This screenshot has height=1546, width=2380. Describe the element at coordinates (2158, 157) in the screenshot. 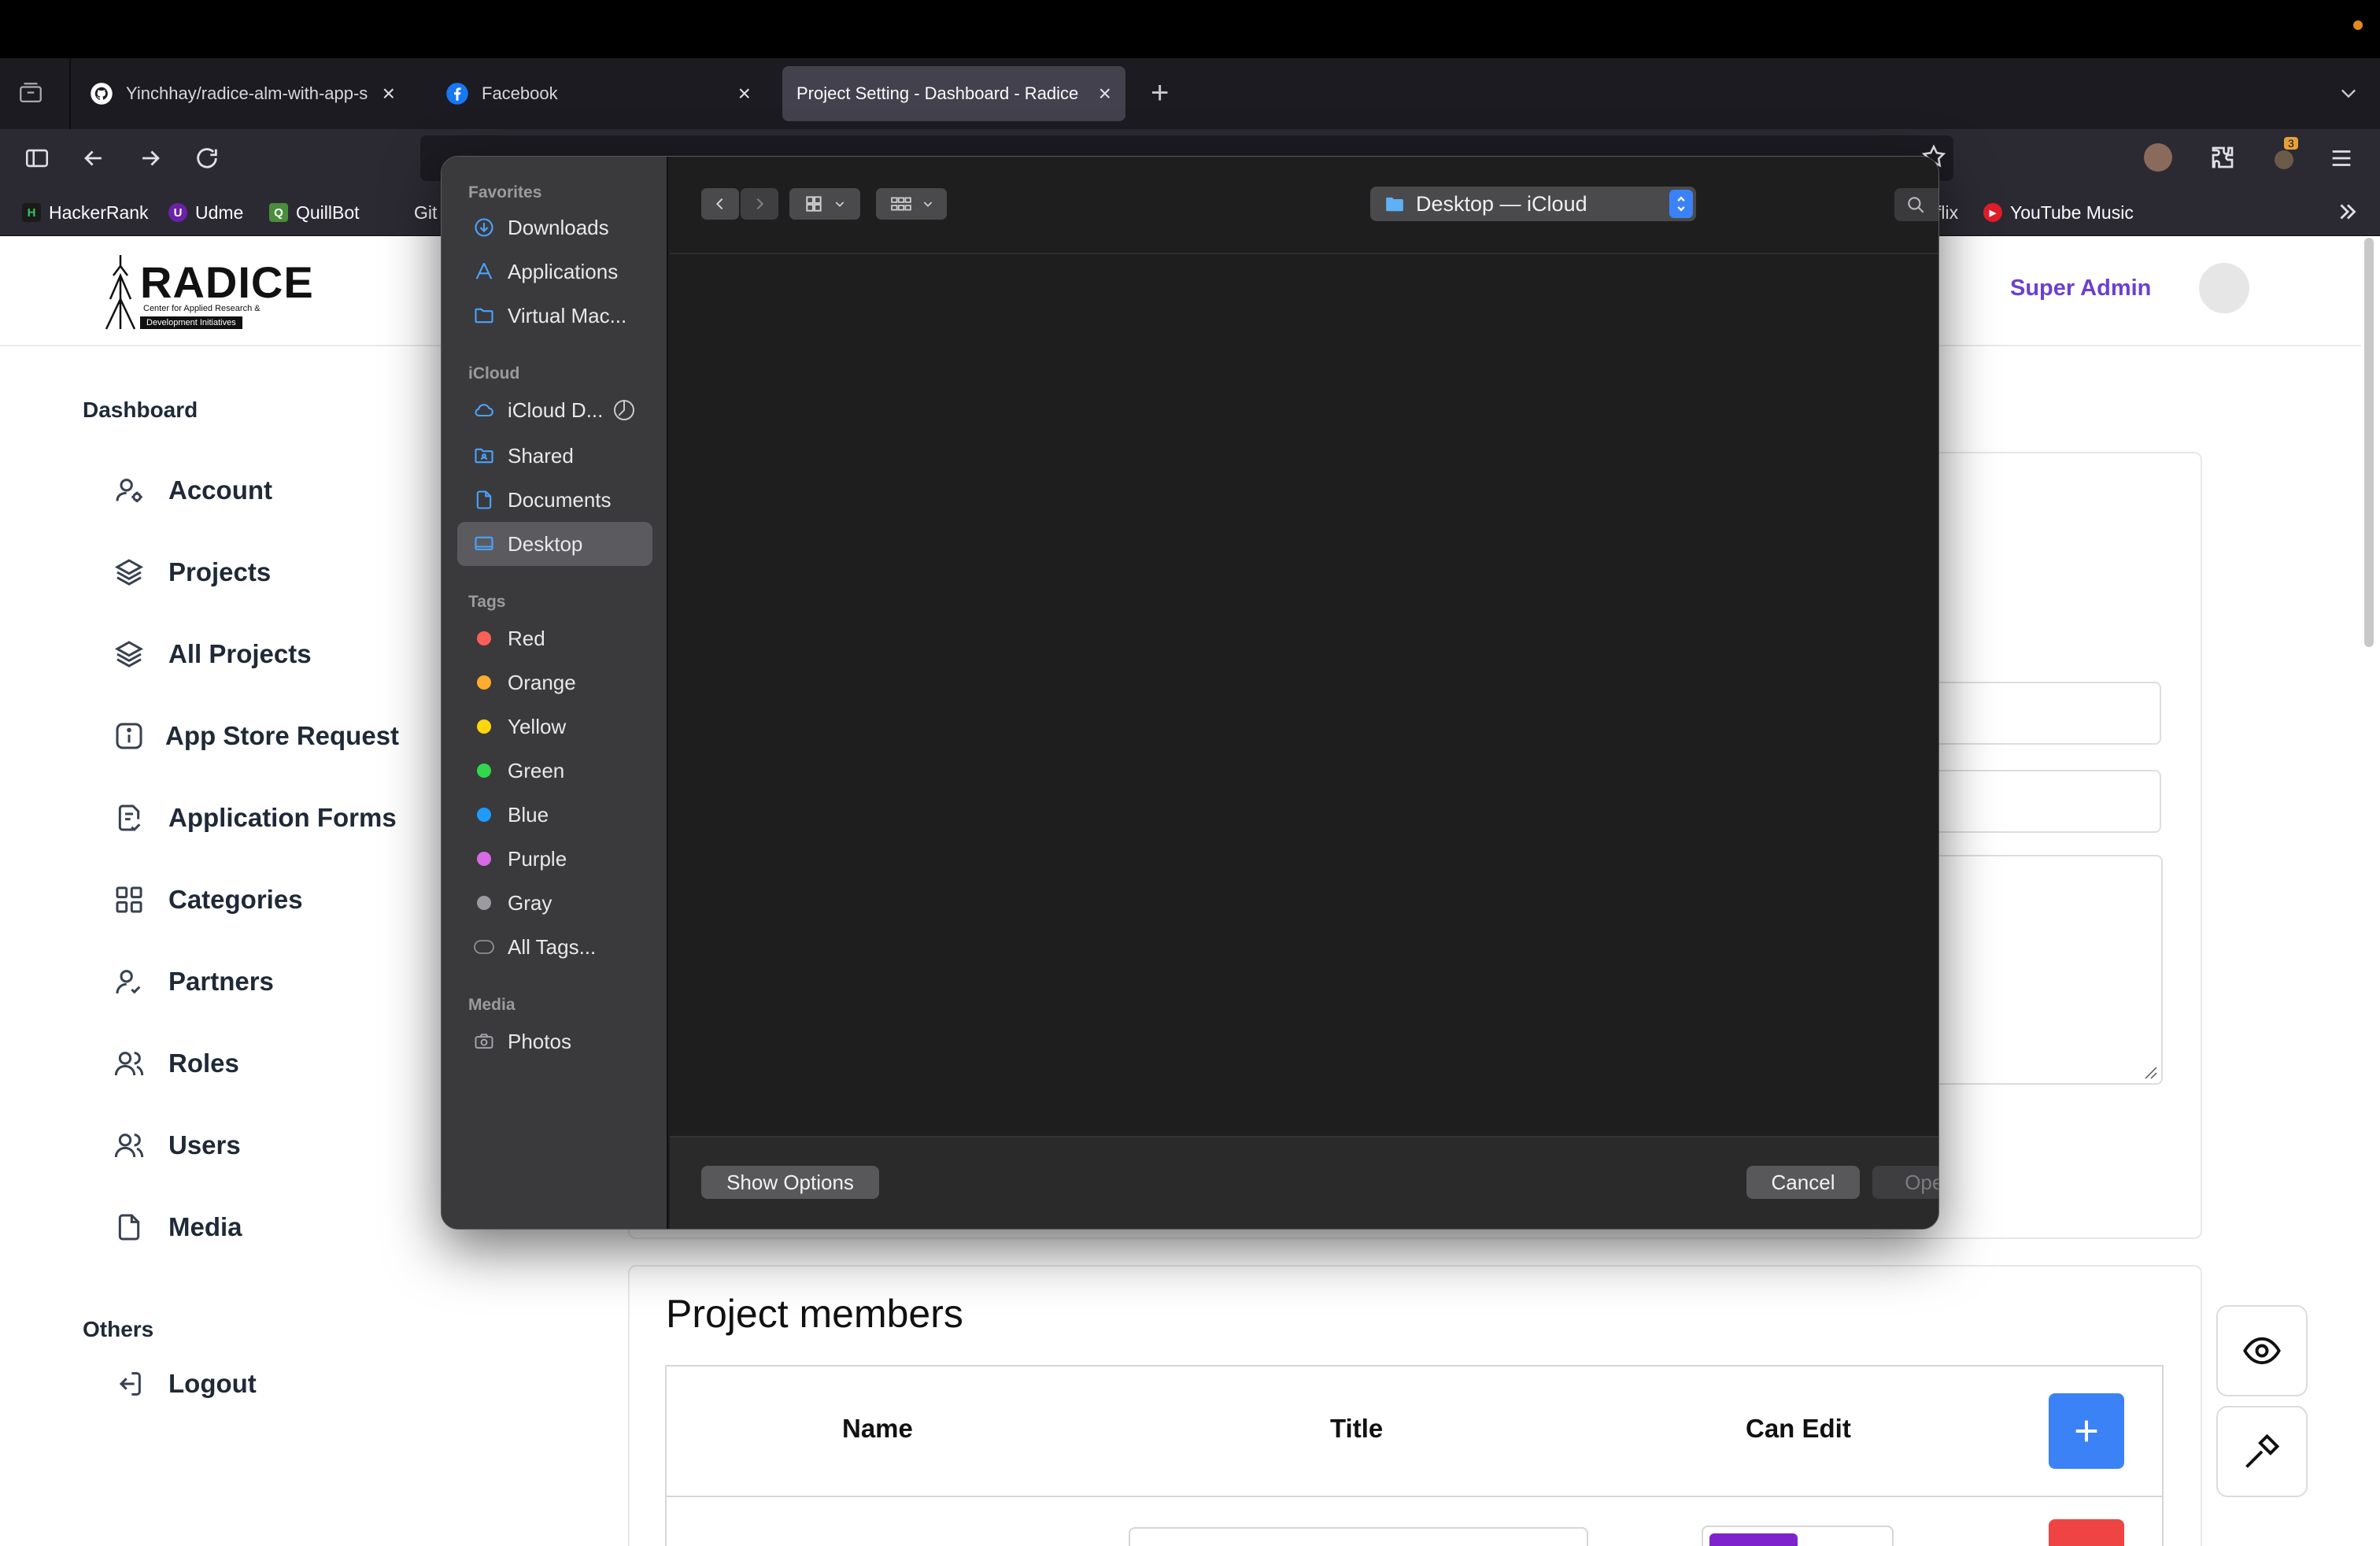

I see `profile-avatar-icon` at that location.